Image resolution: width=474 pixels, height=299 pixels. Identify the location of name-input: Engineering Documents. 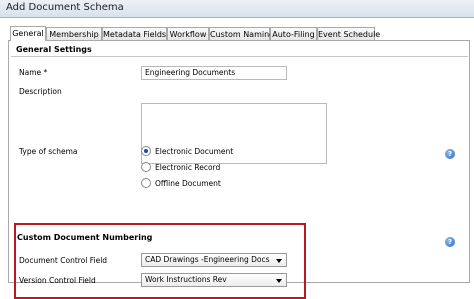
(214, 73).